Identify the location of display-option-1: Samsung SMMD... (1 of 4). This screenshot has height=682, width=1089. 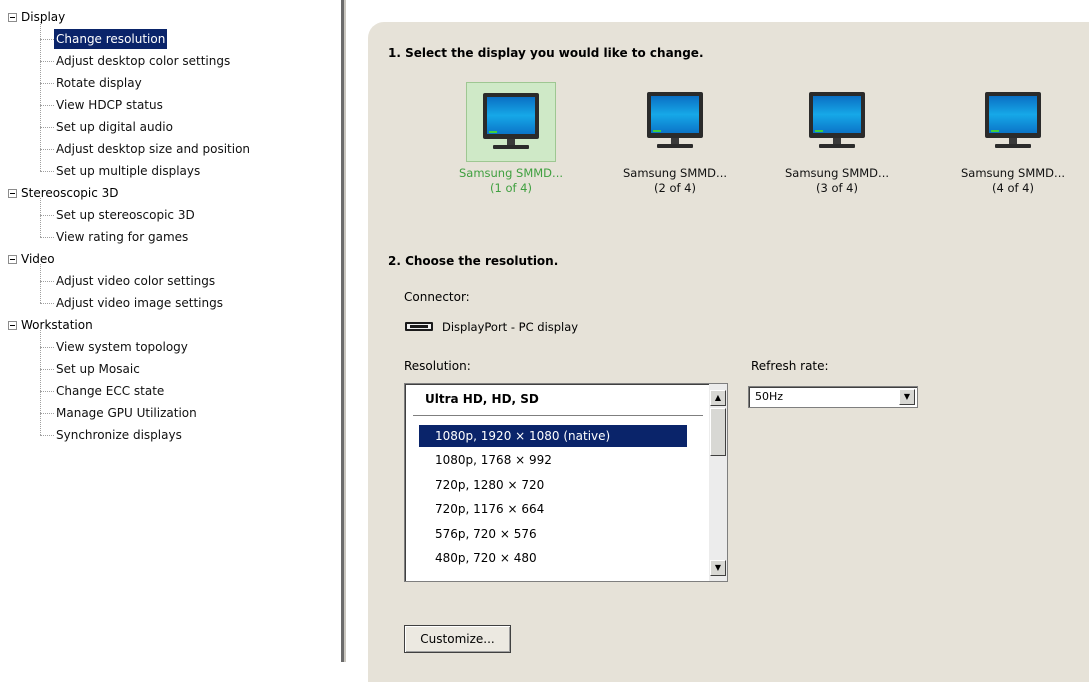
(511, 139).